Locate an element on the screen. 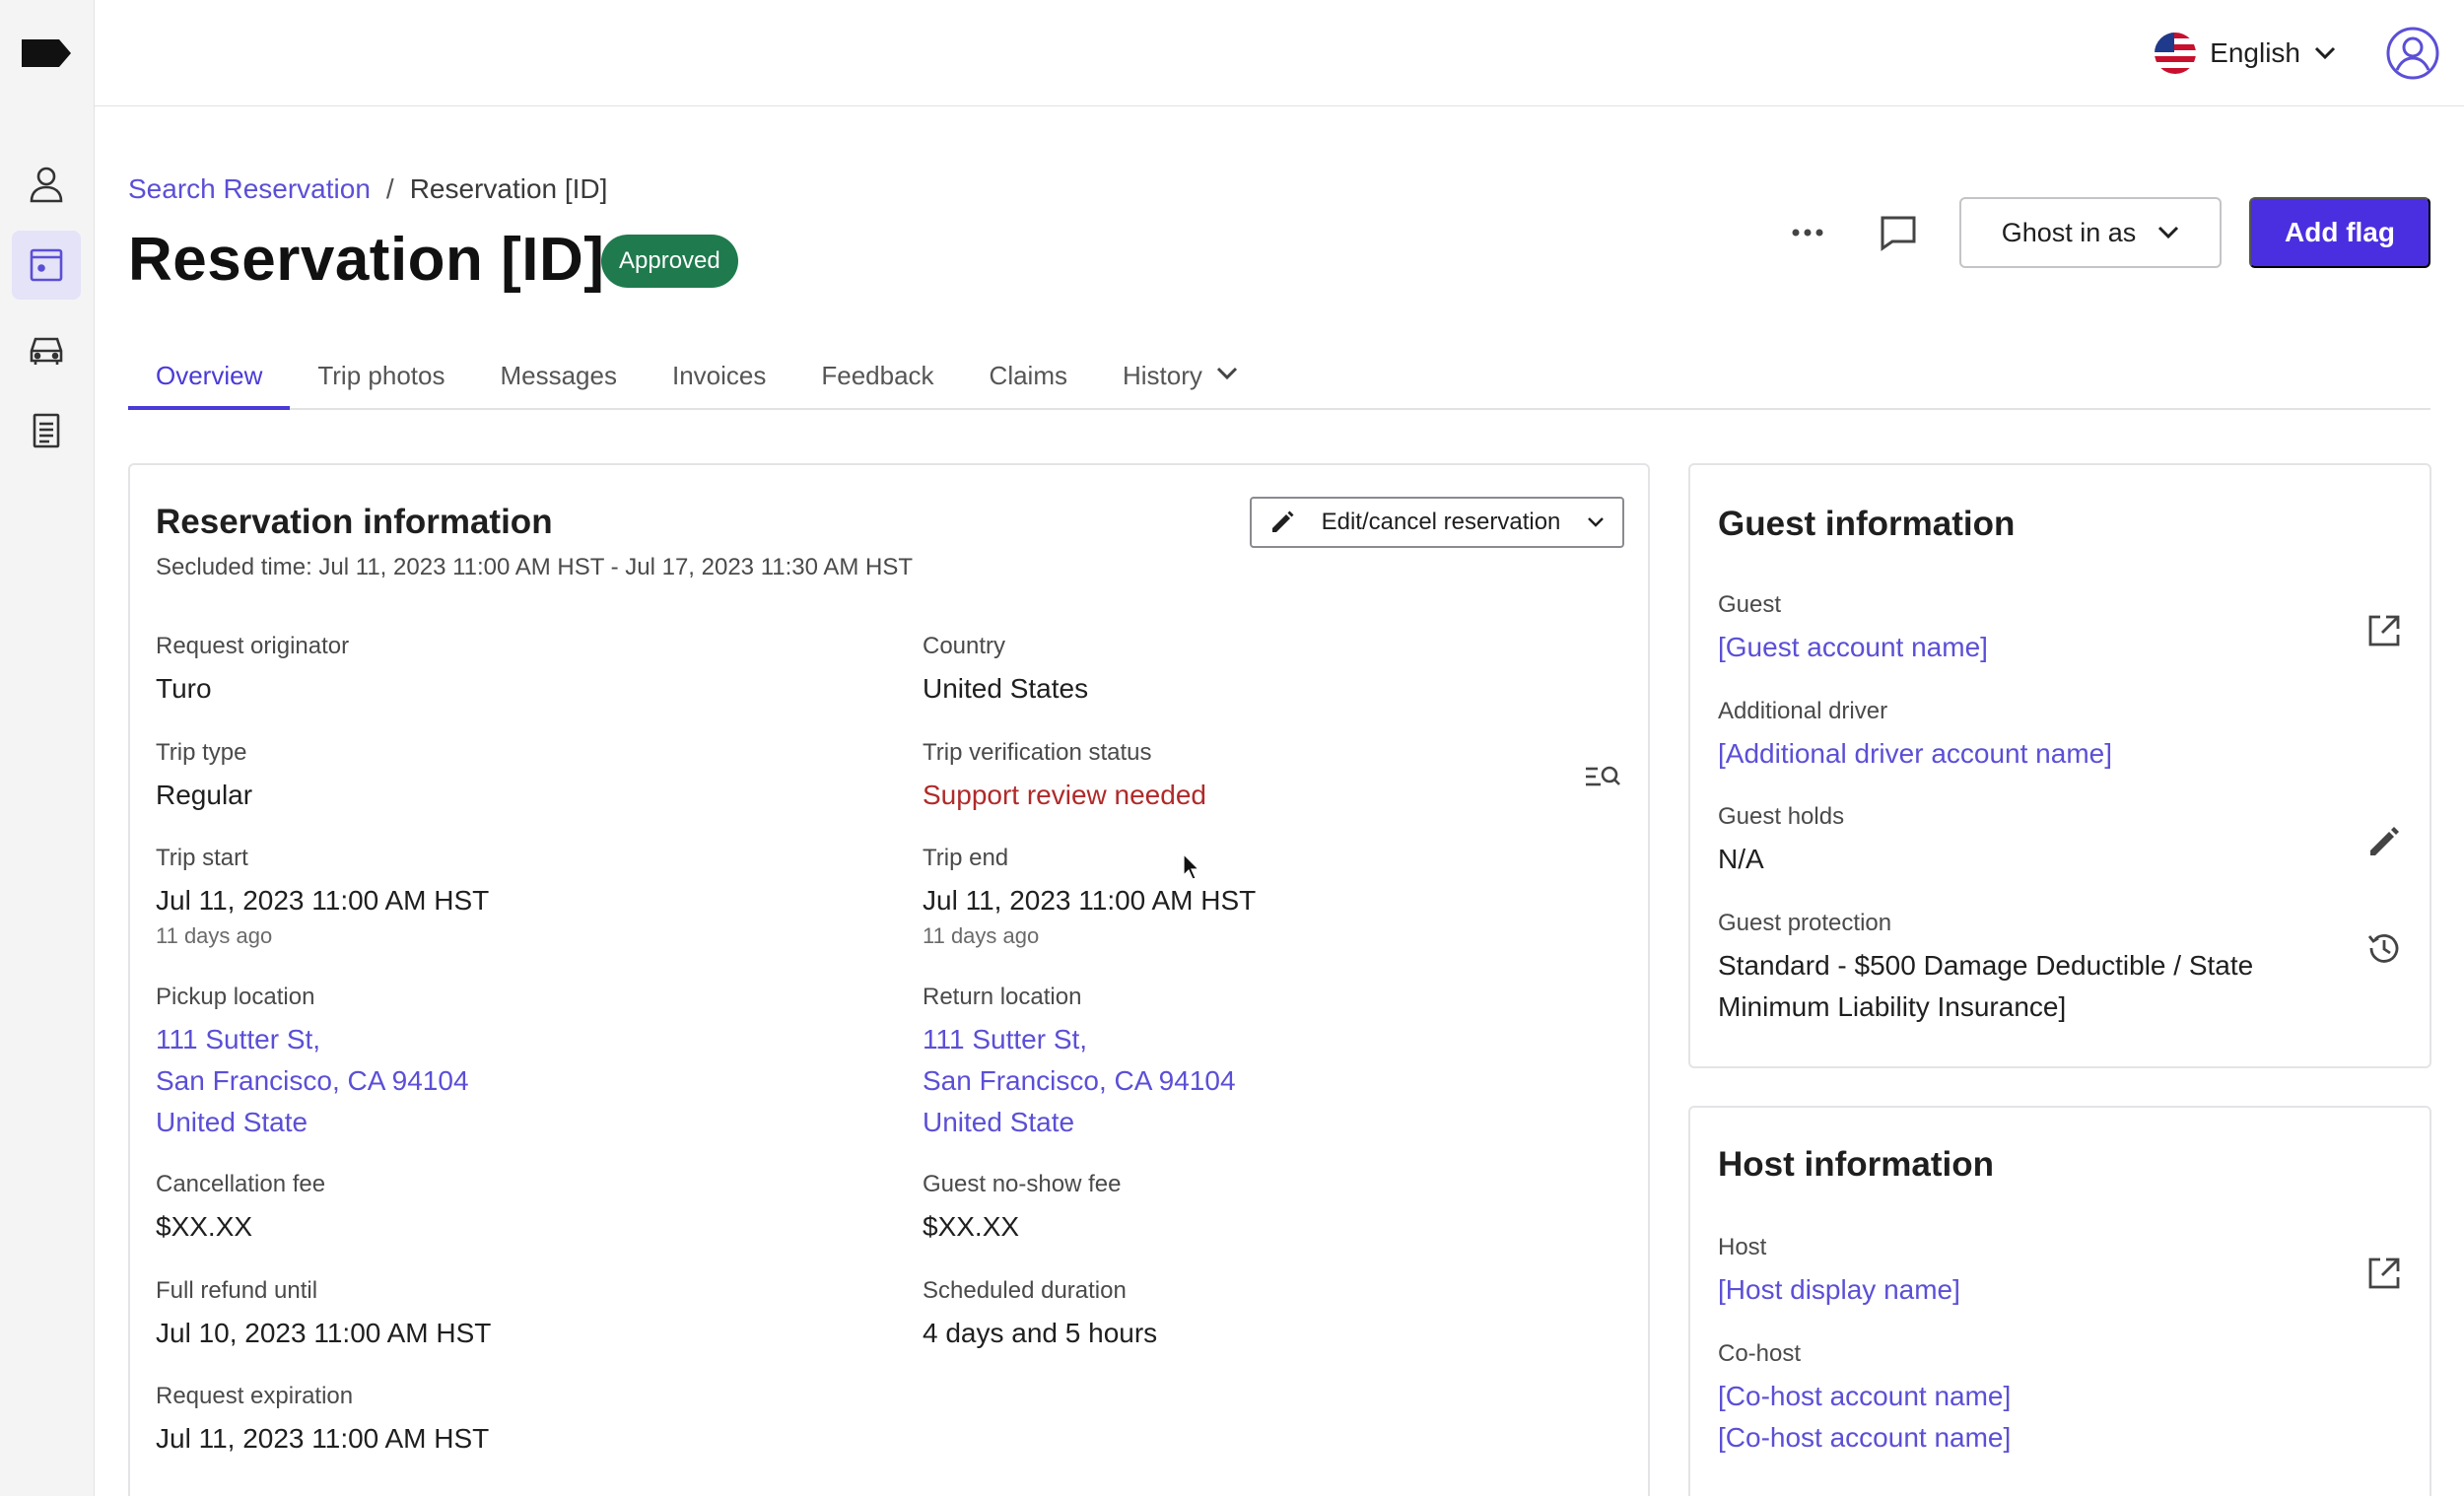 The image size is (2464, 1496). return-address-line-1: 111 Sutter St, is located at coordinates (1079, 1039).